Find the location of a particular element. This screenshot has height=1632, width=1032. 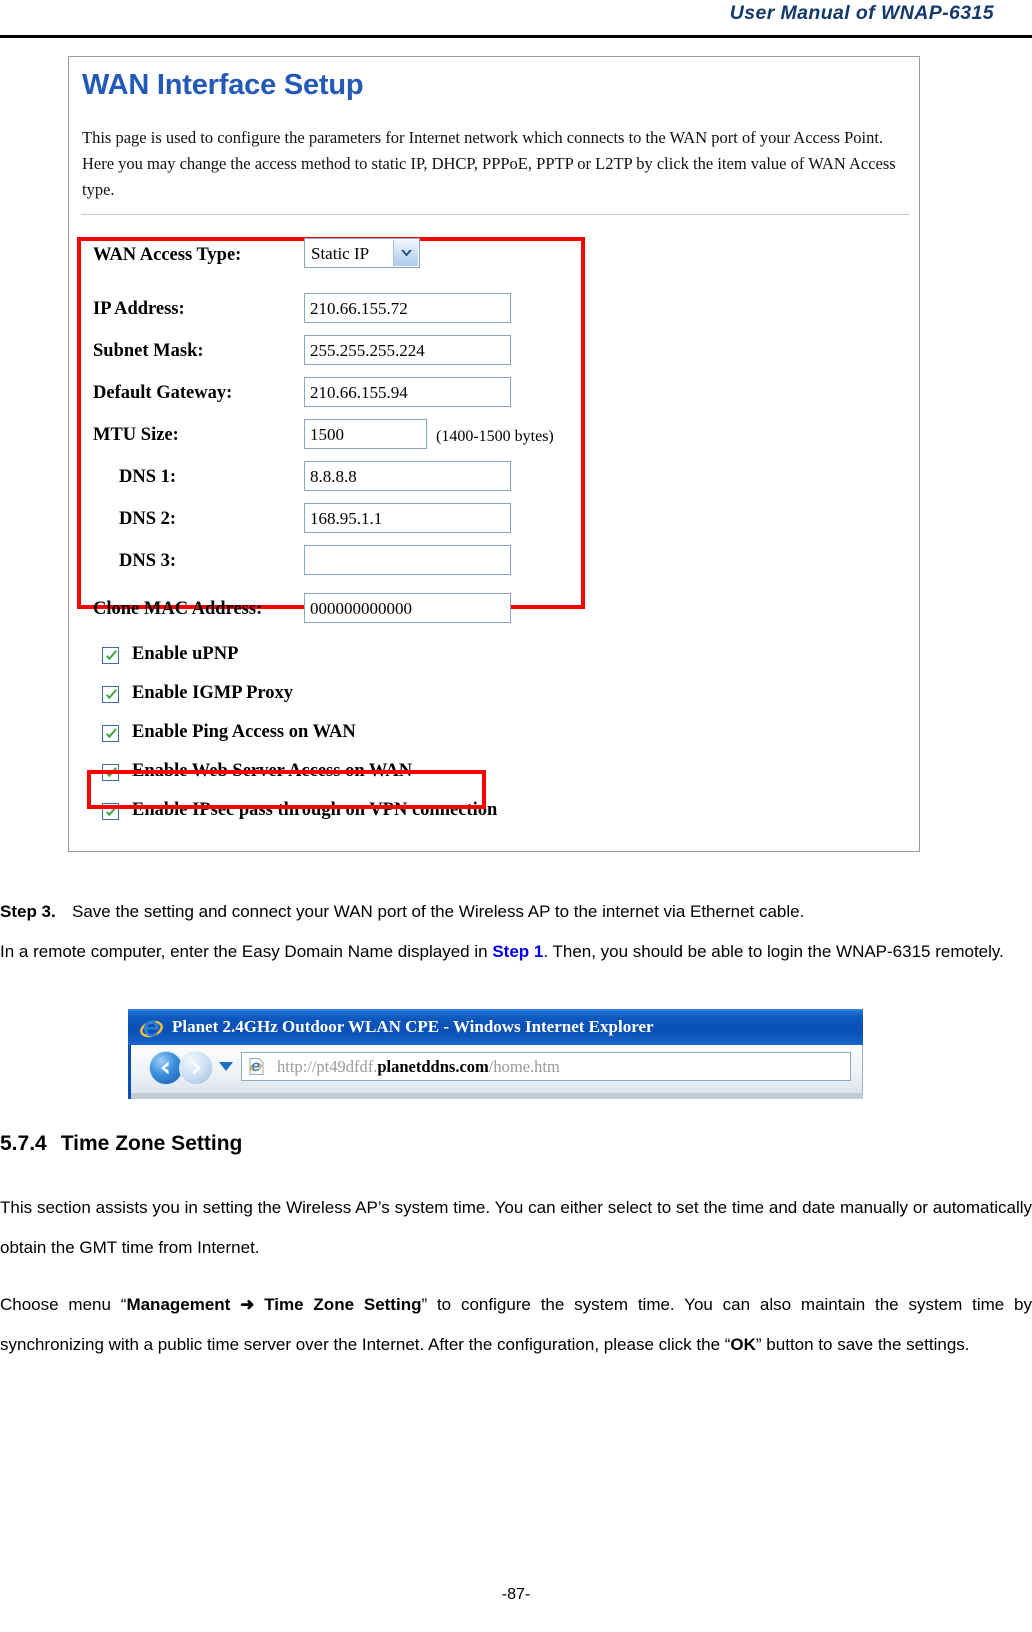

section-heading: 5.7.4 Time Zone Setting is located at coordinates (121, 1144).